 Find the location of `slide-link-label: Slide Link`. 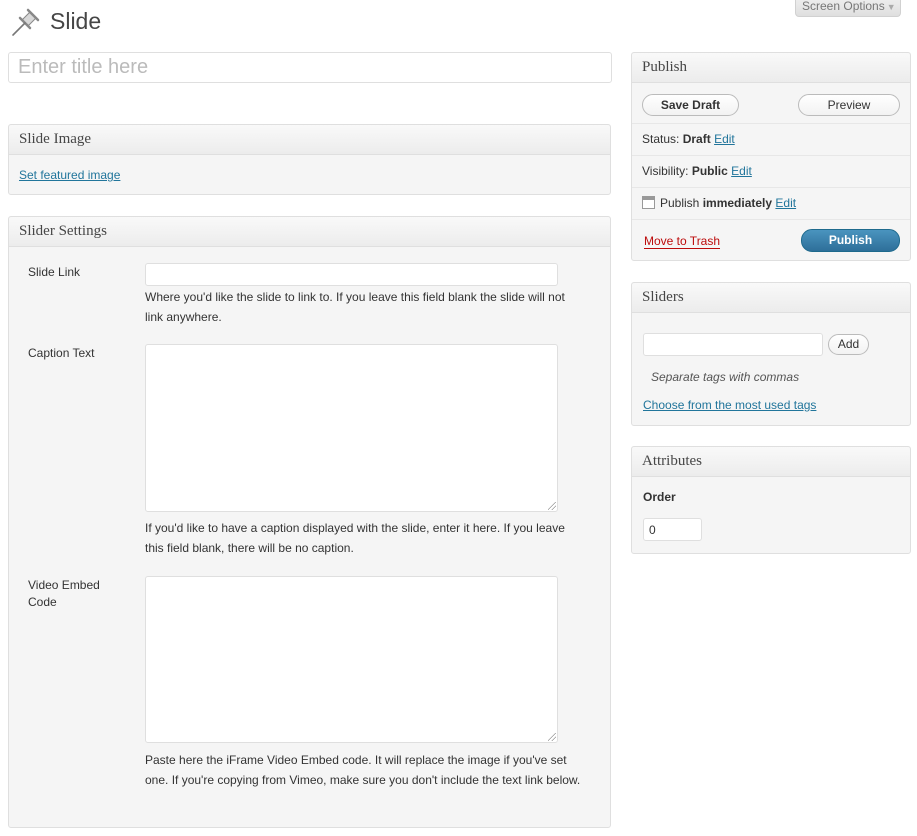

slide-link-label: Slide Link is located at coordinates (54, 272).